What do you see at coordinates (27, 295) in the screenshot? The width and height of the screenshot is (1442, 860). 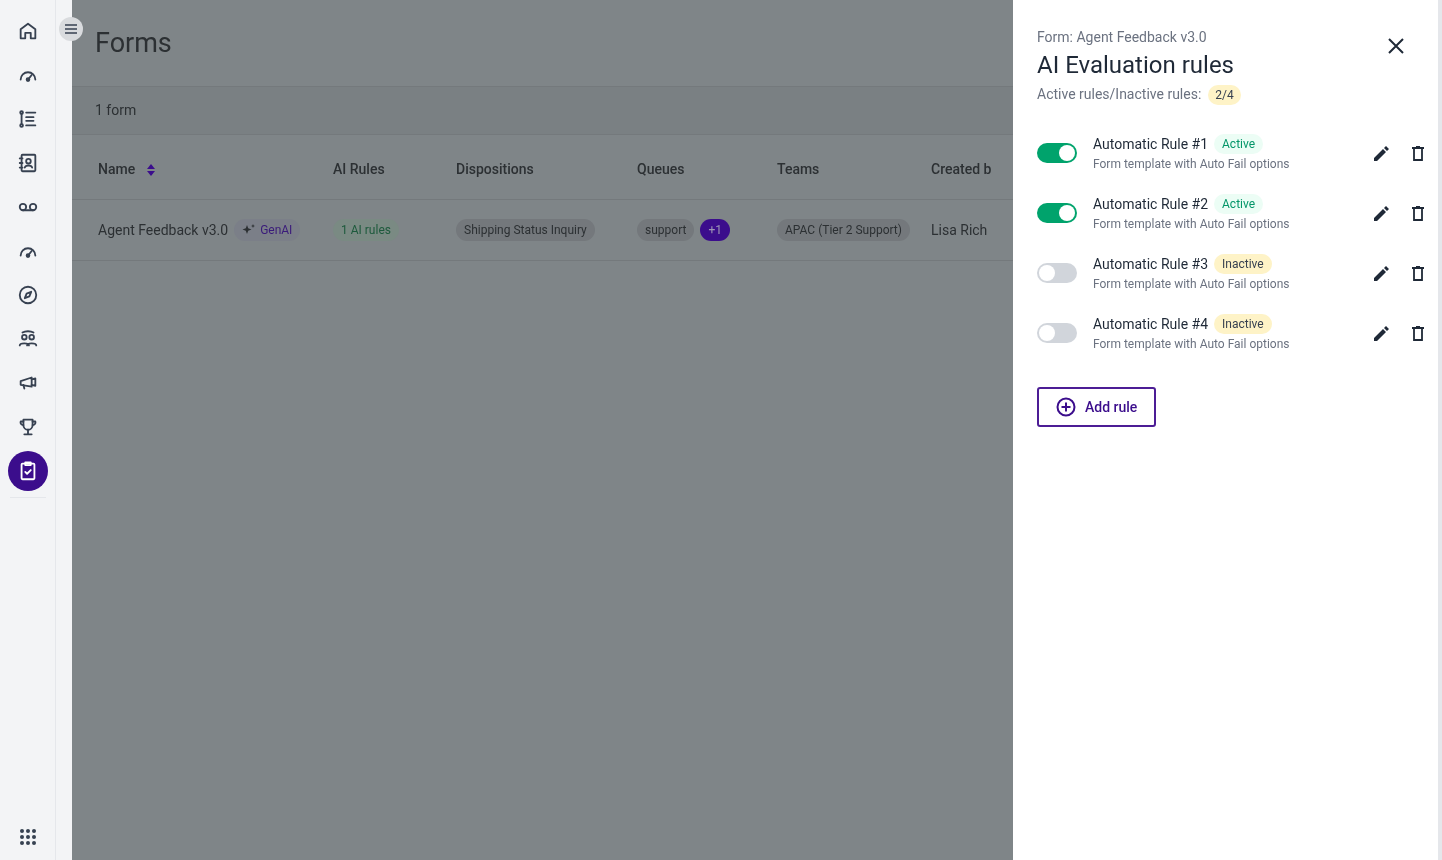 I see `compass-icon` at bounding box center [27, 295].